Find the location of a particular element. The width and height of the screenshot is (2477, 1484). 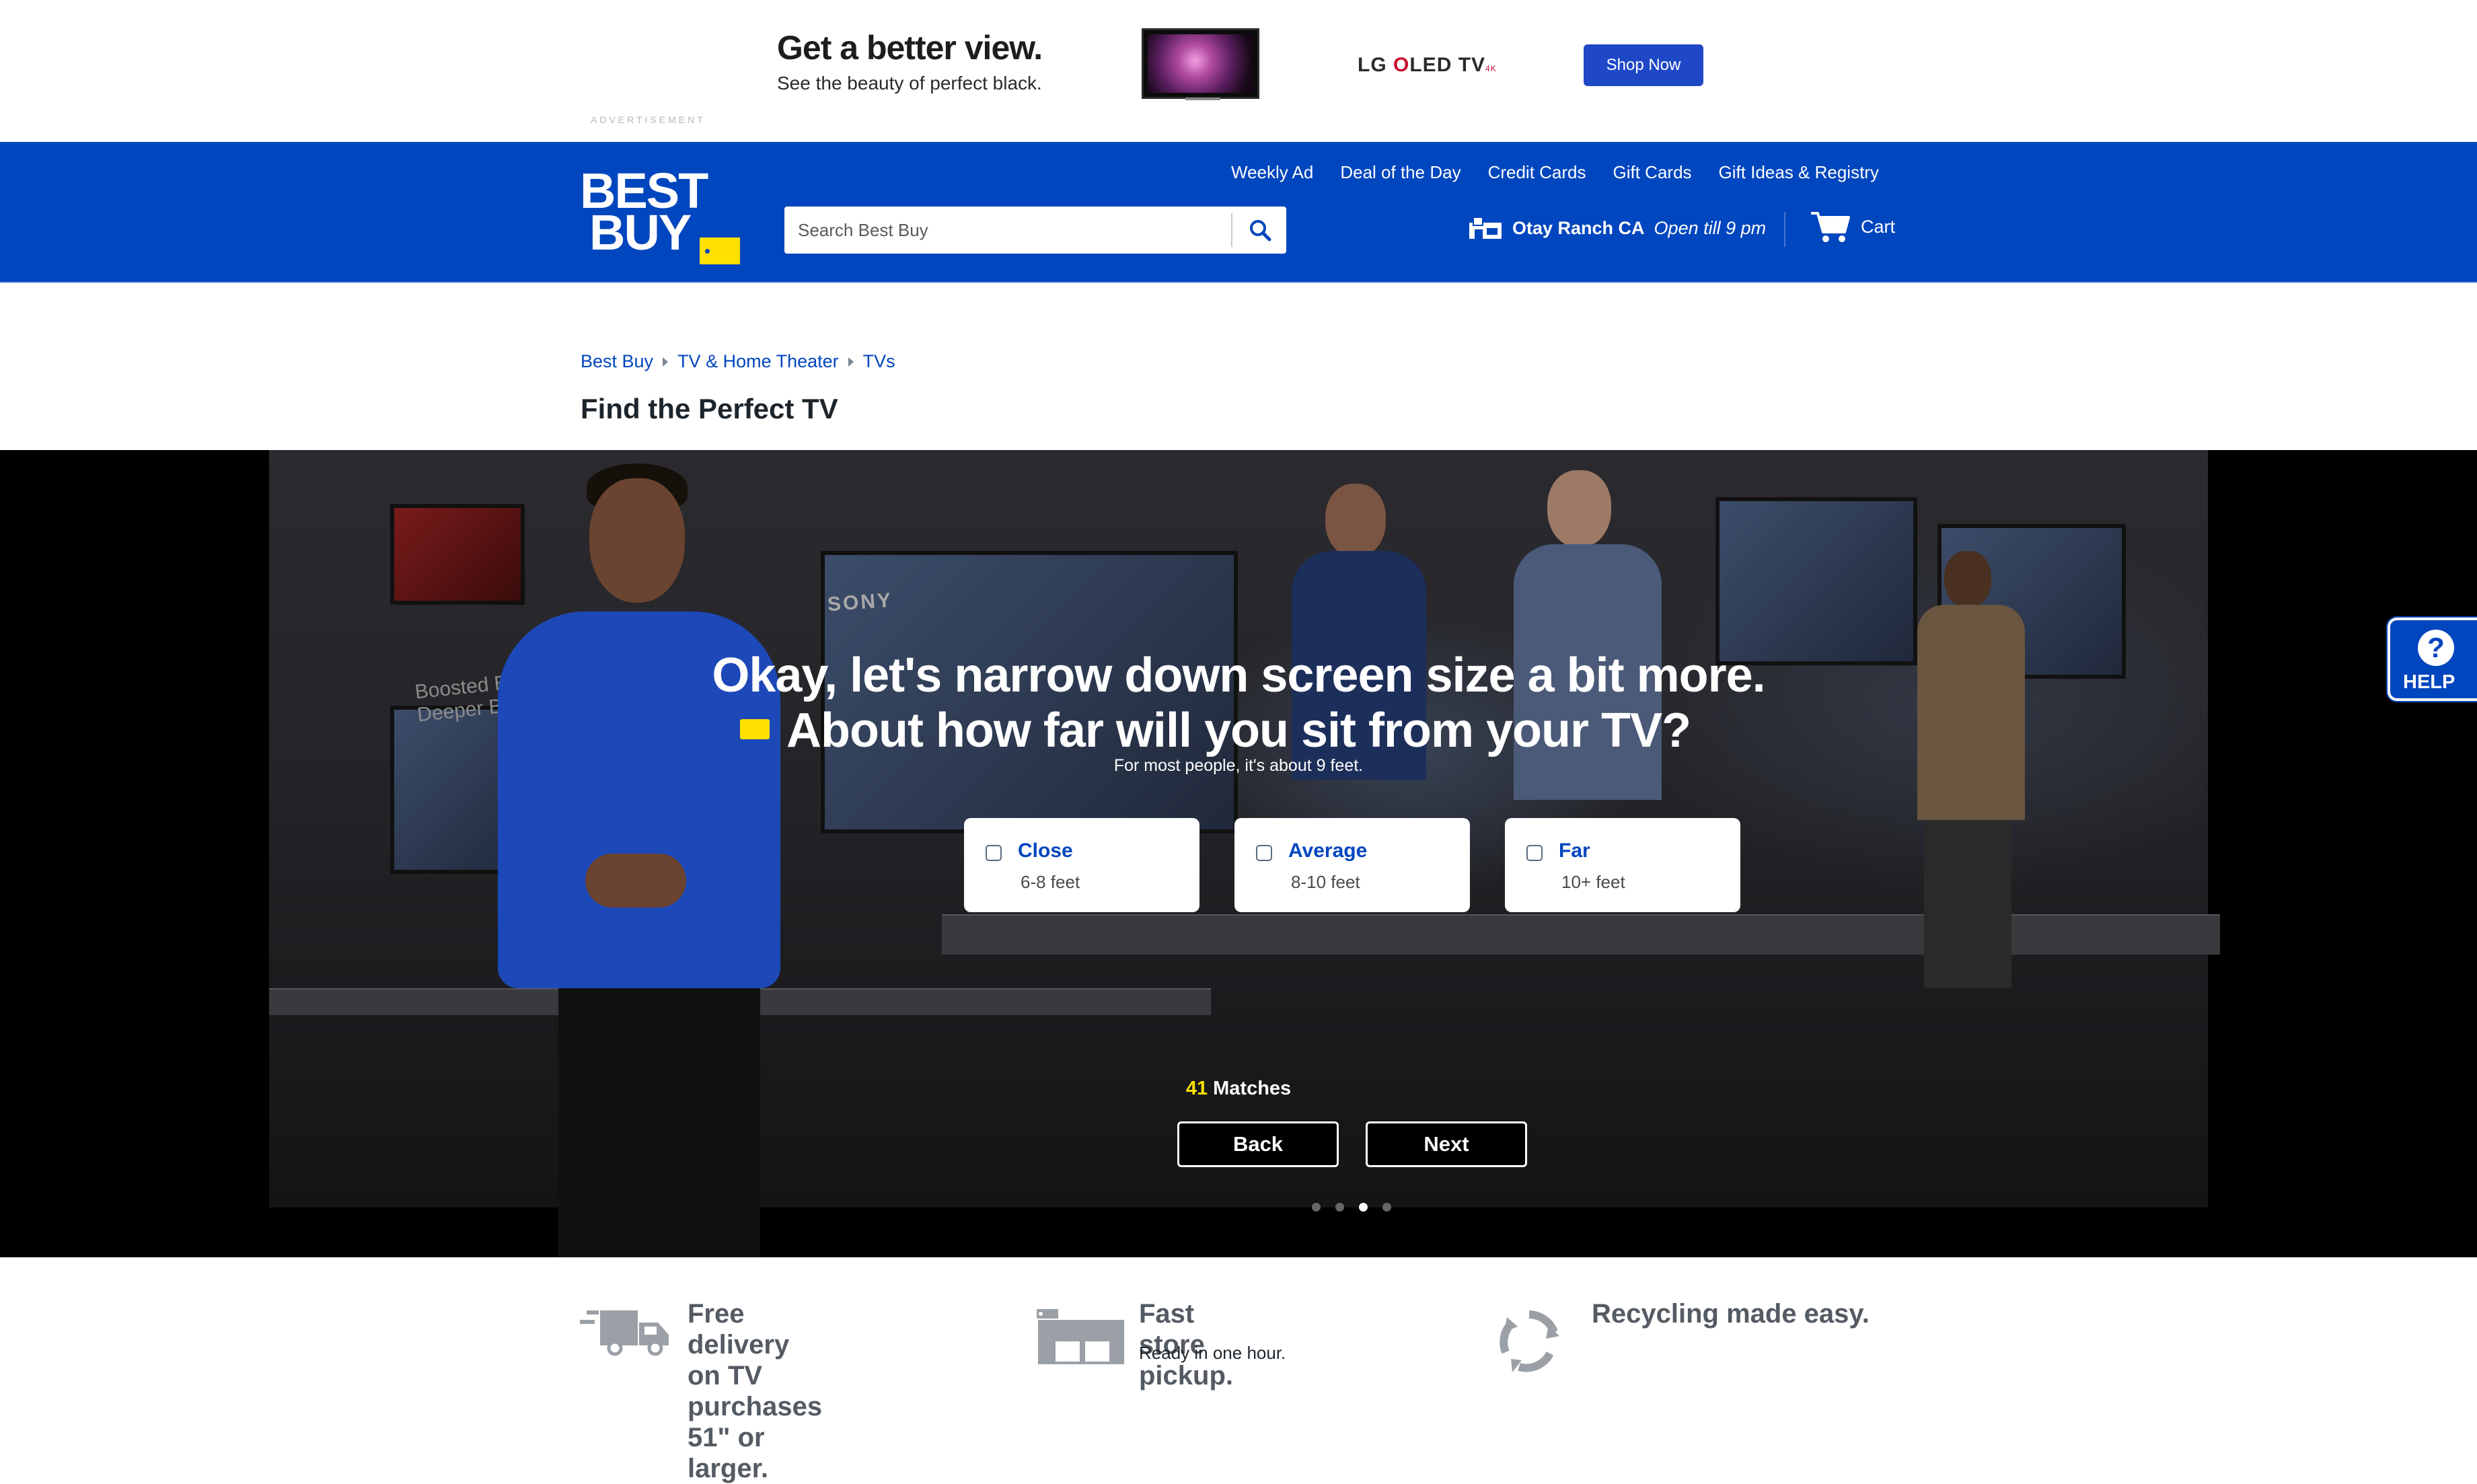

option-title: Close is located at coordinates (1045, 851).